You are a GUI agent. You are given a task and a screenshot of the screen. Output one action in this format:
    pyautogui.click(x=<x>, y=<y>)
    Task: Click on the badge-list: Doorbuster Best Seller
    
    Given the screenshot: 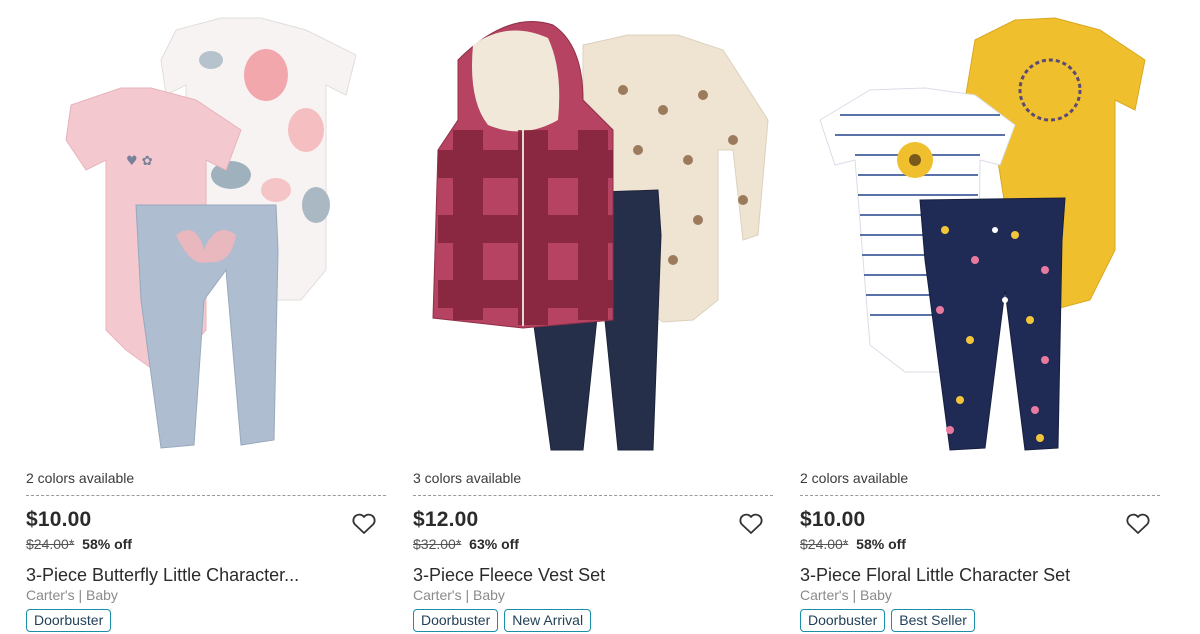 What is the action you would take?
    pyautogui.click(x=887, y=620)
    